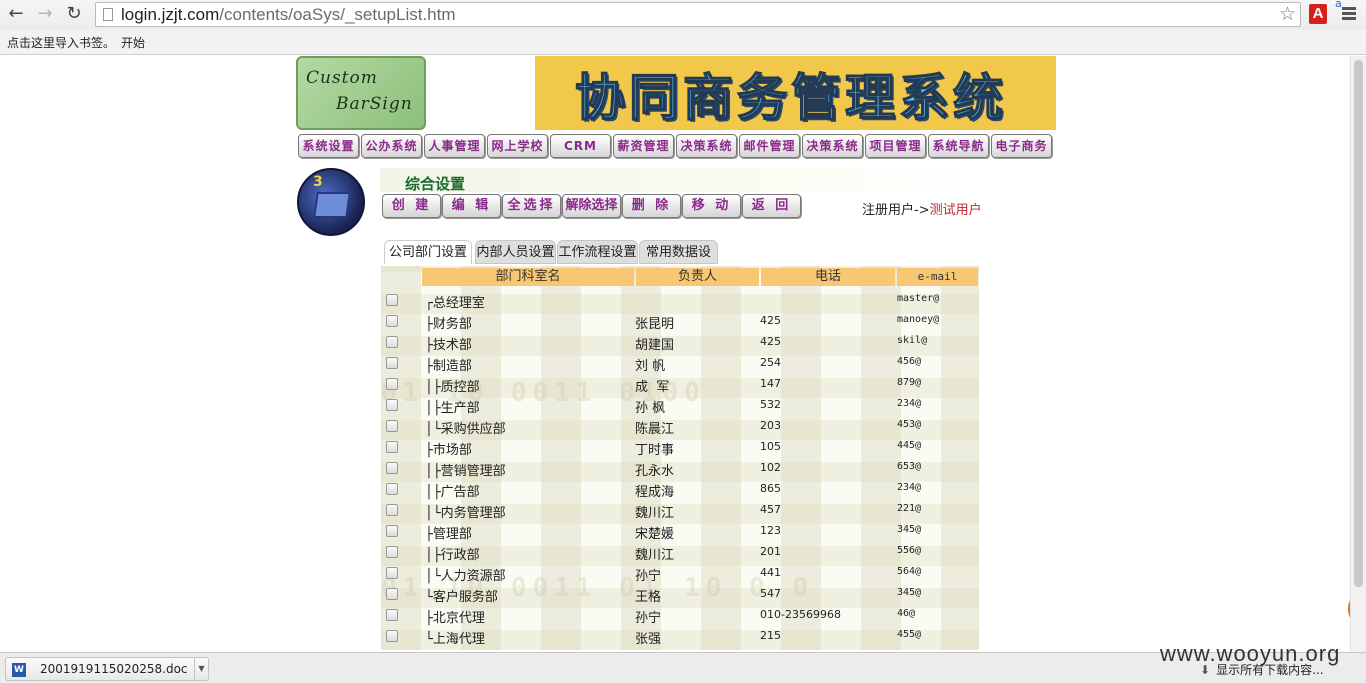 The width and height of the screenshot is (1366, 683). What do you see at coordinates (411, 206) in the screenshot?
I see `create-button: 创 建` at bounding box center [411, 206].